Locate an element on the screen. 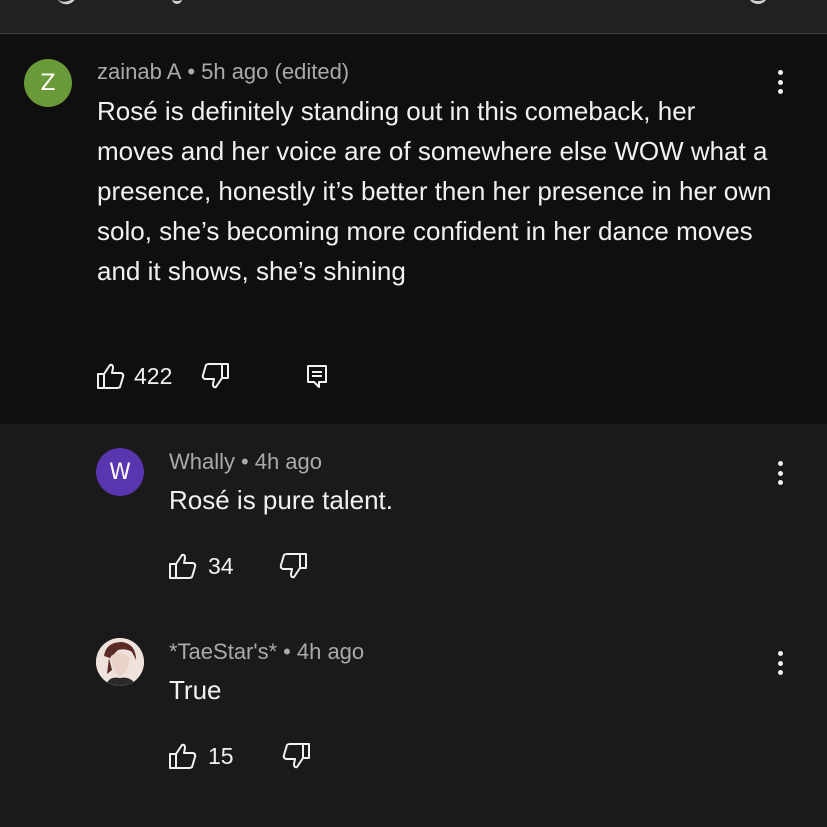 This screenshot has width=827, height=827. avatar-initial: Z is located at coordinates (48, 83).